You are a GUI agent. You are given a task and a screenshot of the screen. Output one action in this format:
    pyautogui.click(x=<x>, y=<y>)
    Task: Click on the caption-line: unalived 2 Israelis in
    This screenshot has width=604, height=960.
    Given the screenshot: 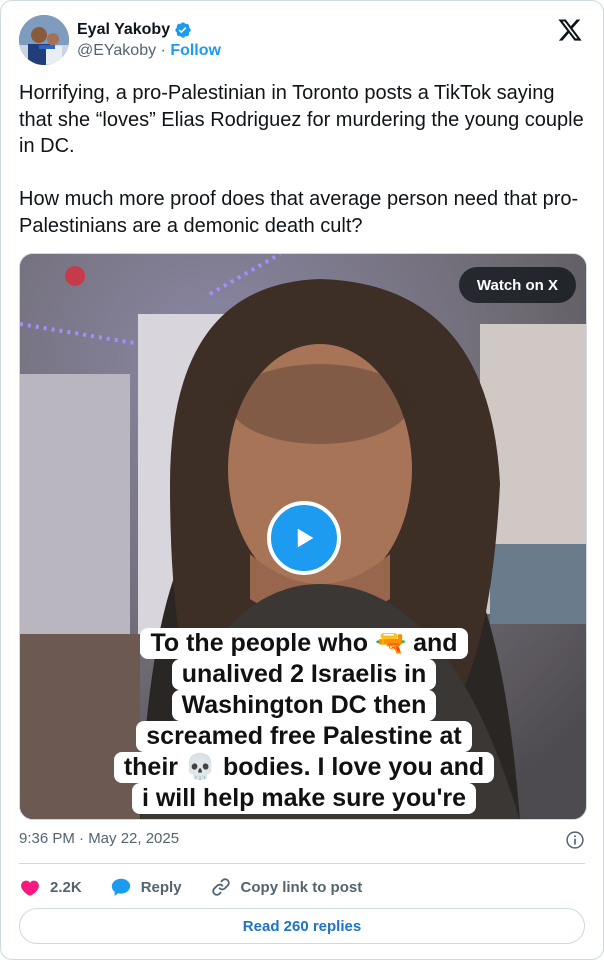 What is the action you would take?
    pyautogui.click(x=304, y=674)
    